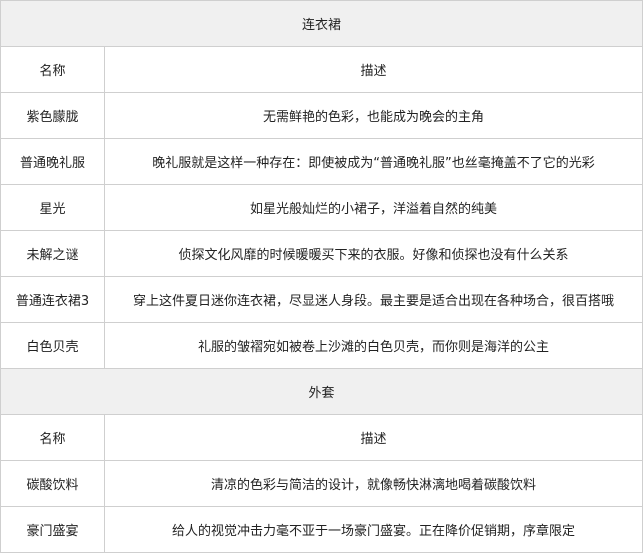  I want to click on section-title-row: 外套, so click(321, 391).